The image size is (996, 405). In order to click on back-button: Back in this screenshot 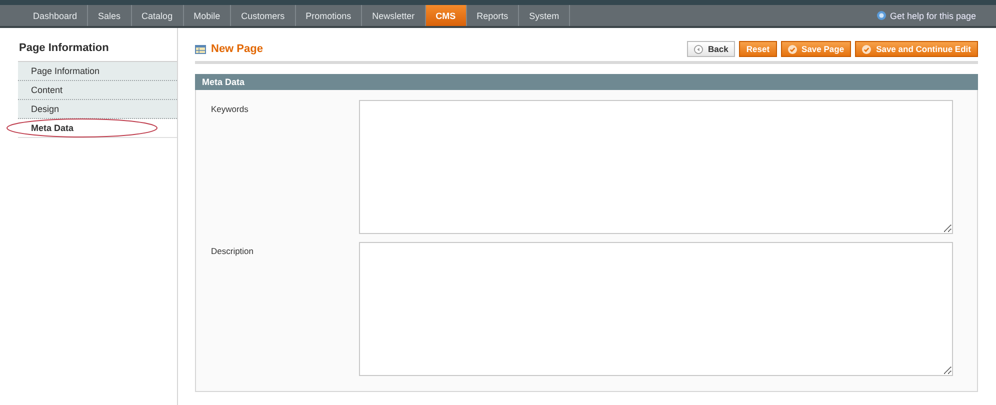, I will do `click(711, 49)`.